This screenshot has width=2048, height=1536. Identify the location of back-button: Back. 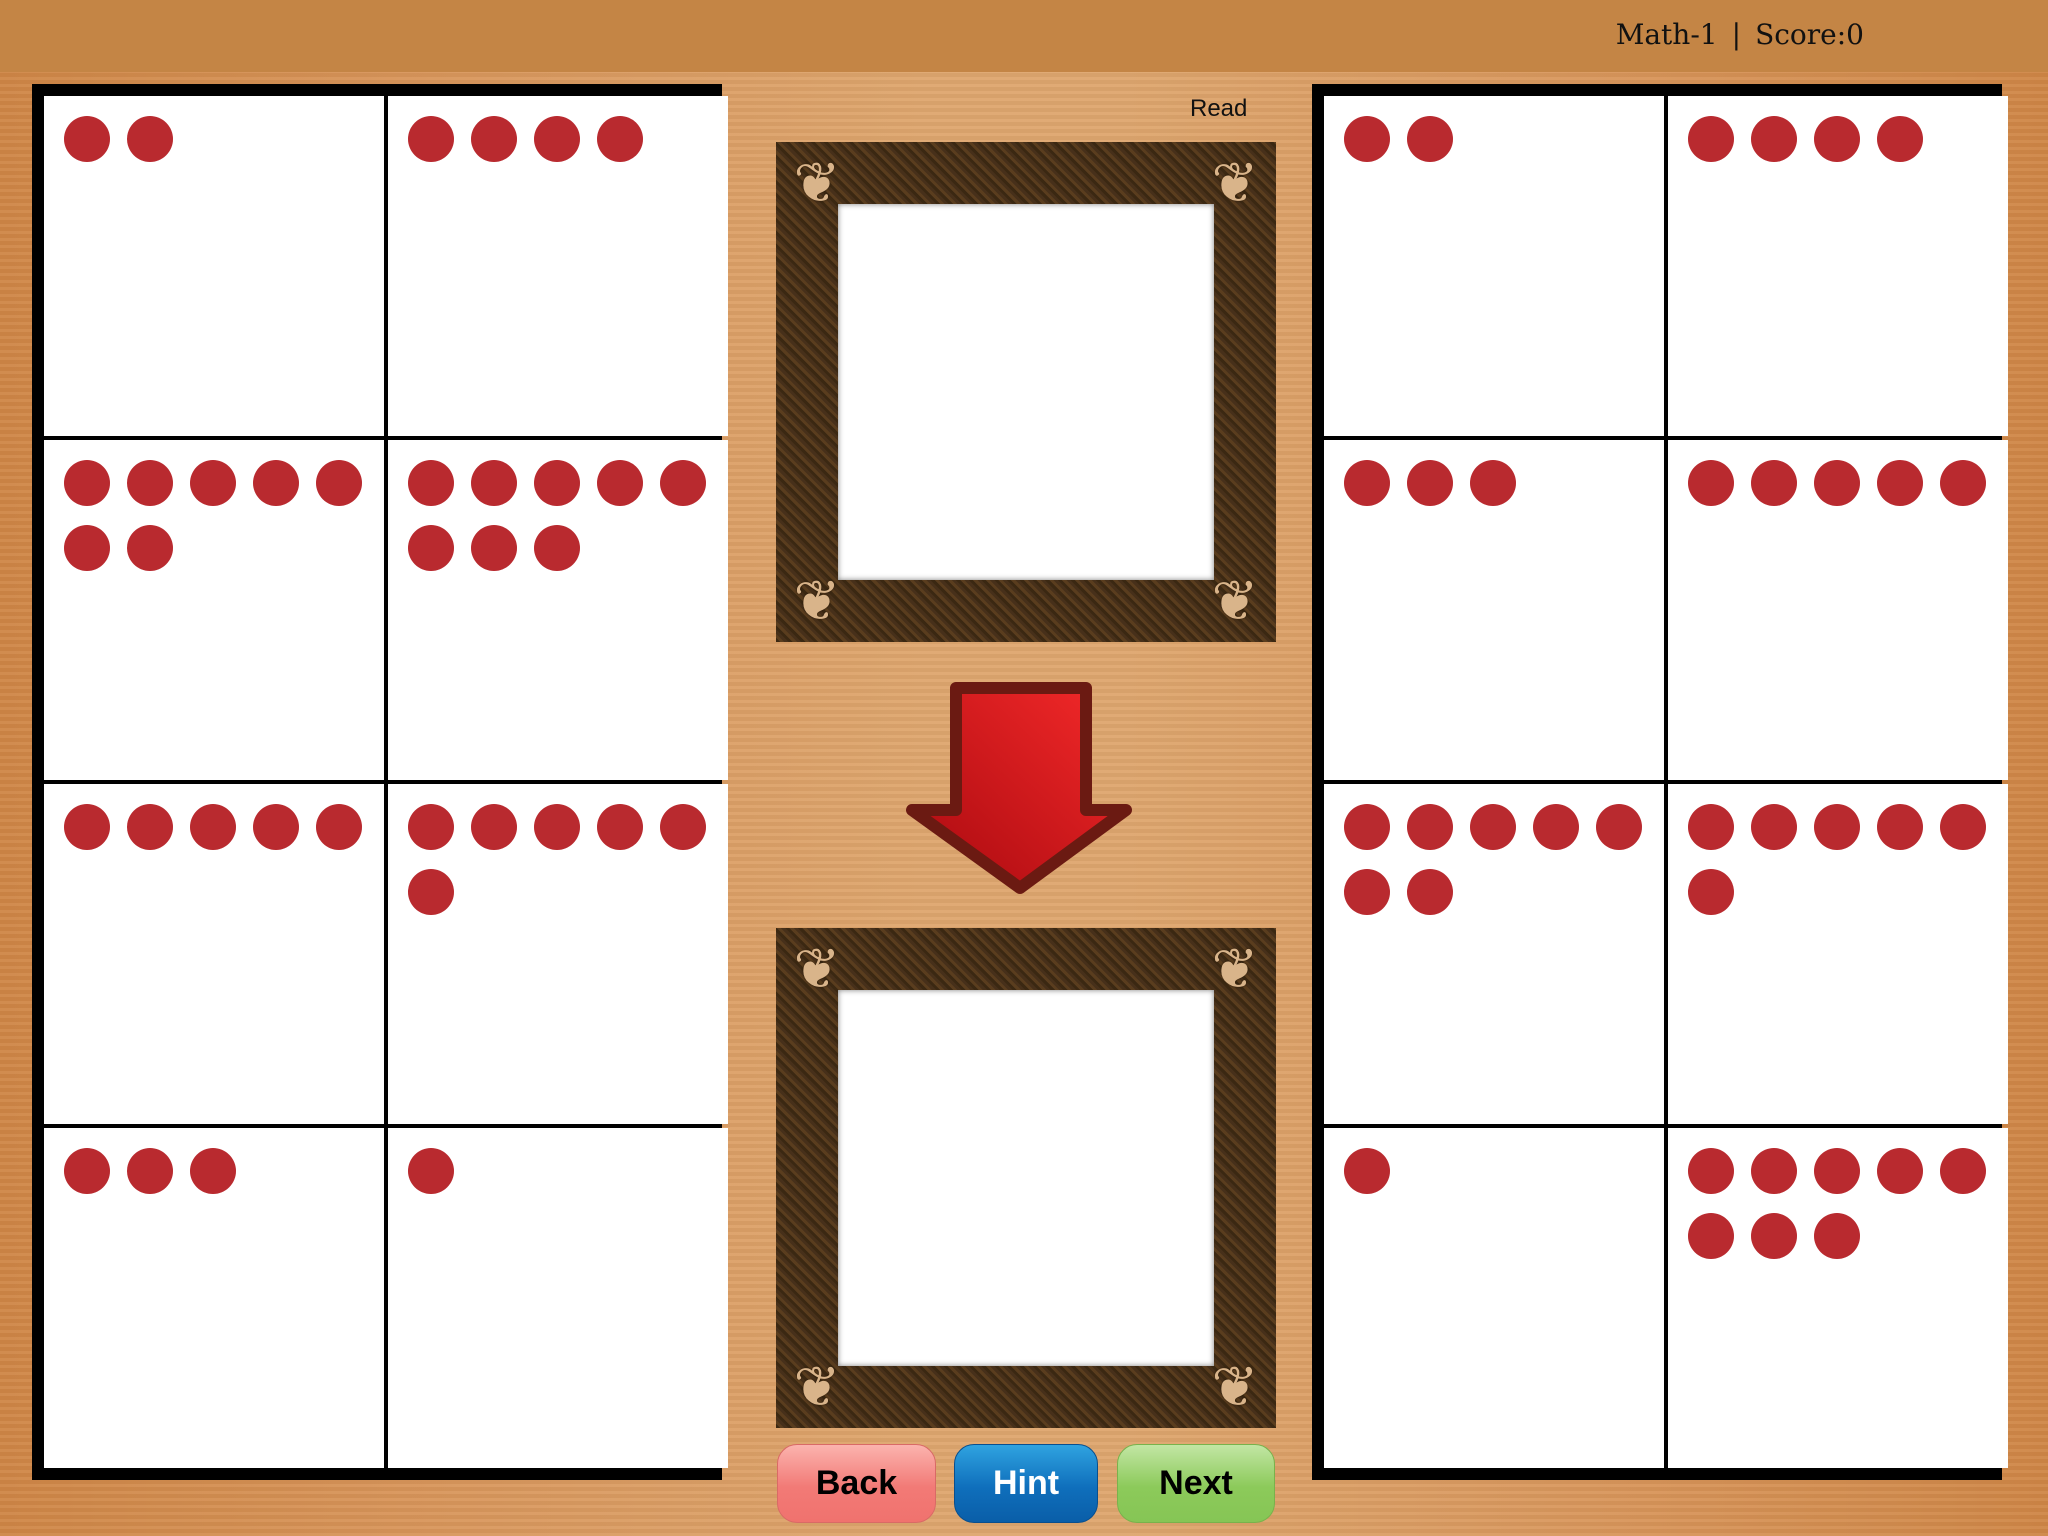
(856, 1483).